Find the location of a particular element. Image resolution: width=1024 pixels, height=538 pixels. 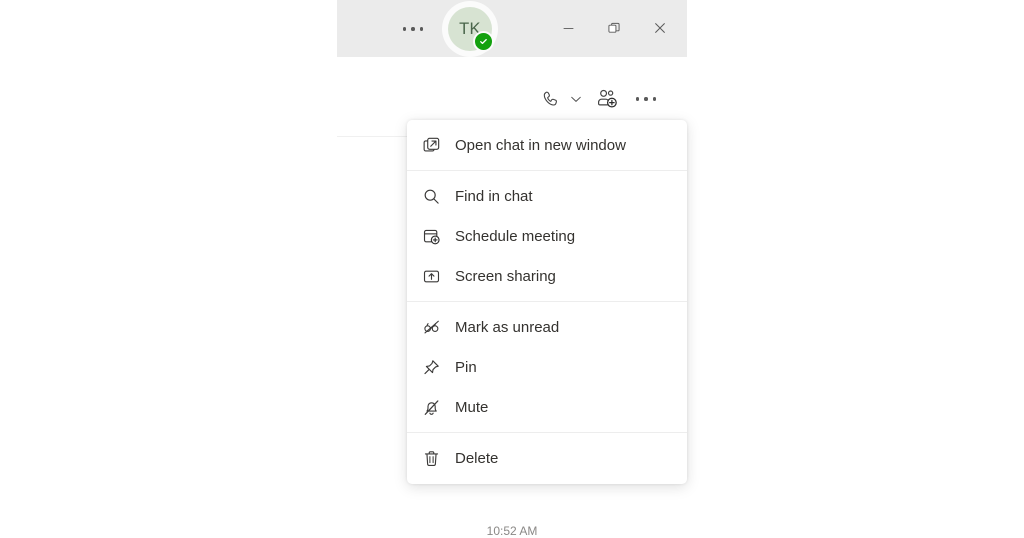

menu-item-pin: Pin is located at coordinates (547, 367).